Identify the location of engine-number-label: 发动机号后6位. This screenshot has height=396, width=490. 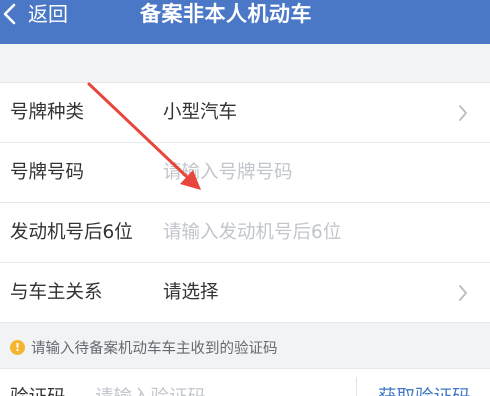
(71, 232).